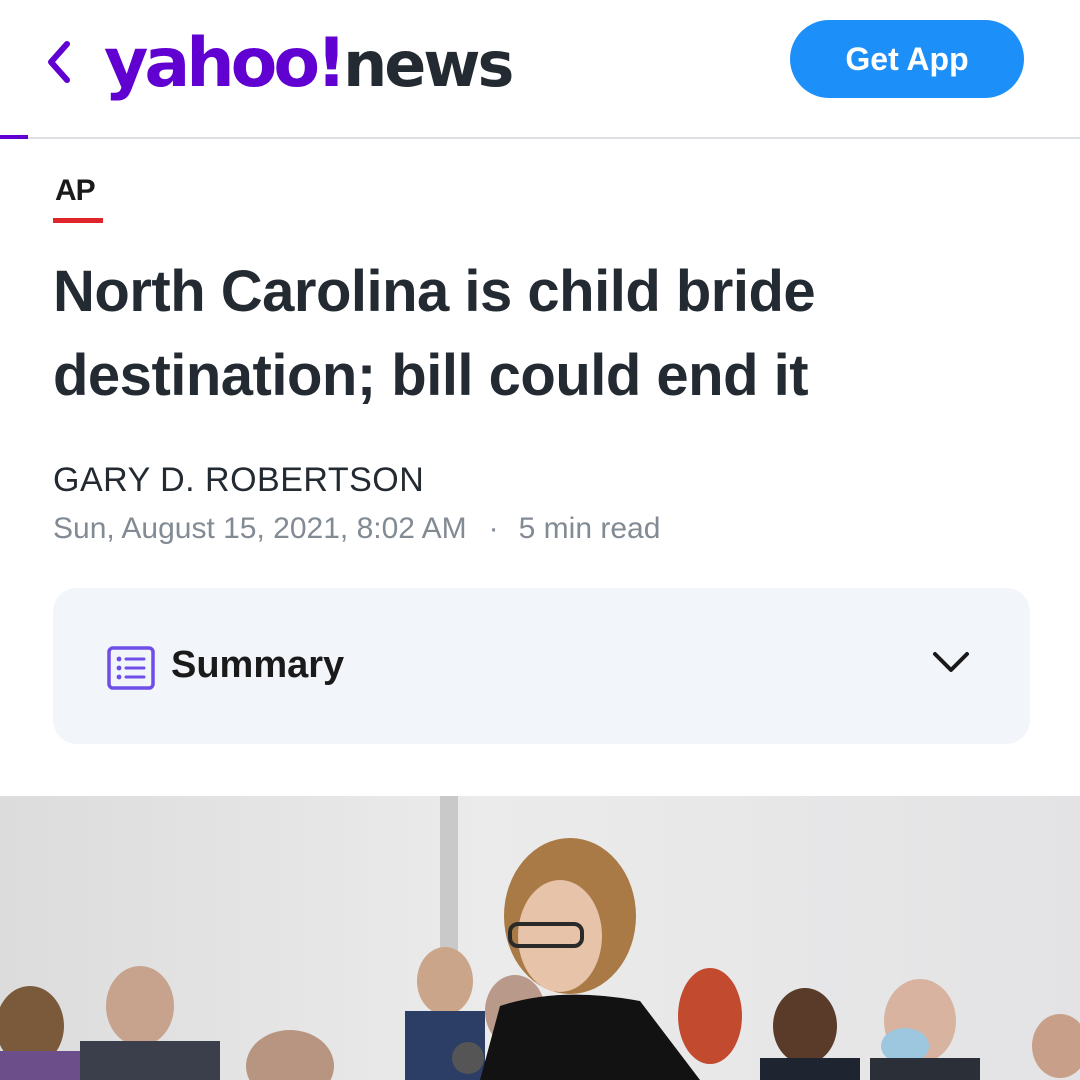 Image resolution: width=1080 pixels, height=1080 pixels. I want to click on summary-card: Summary, so click(541, 666).